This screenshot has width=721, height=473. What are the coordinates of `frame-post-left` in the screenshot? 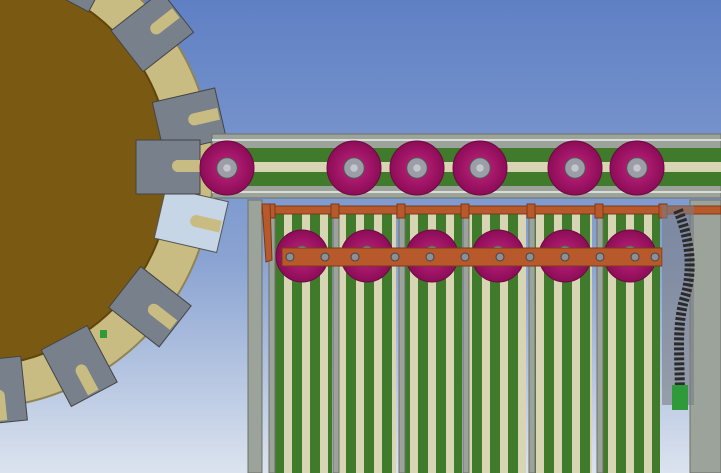 It's located at (255, 336).